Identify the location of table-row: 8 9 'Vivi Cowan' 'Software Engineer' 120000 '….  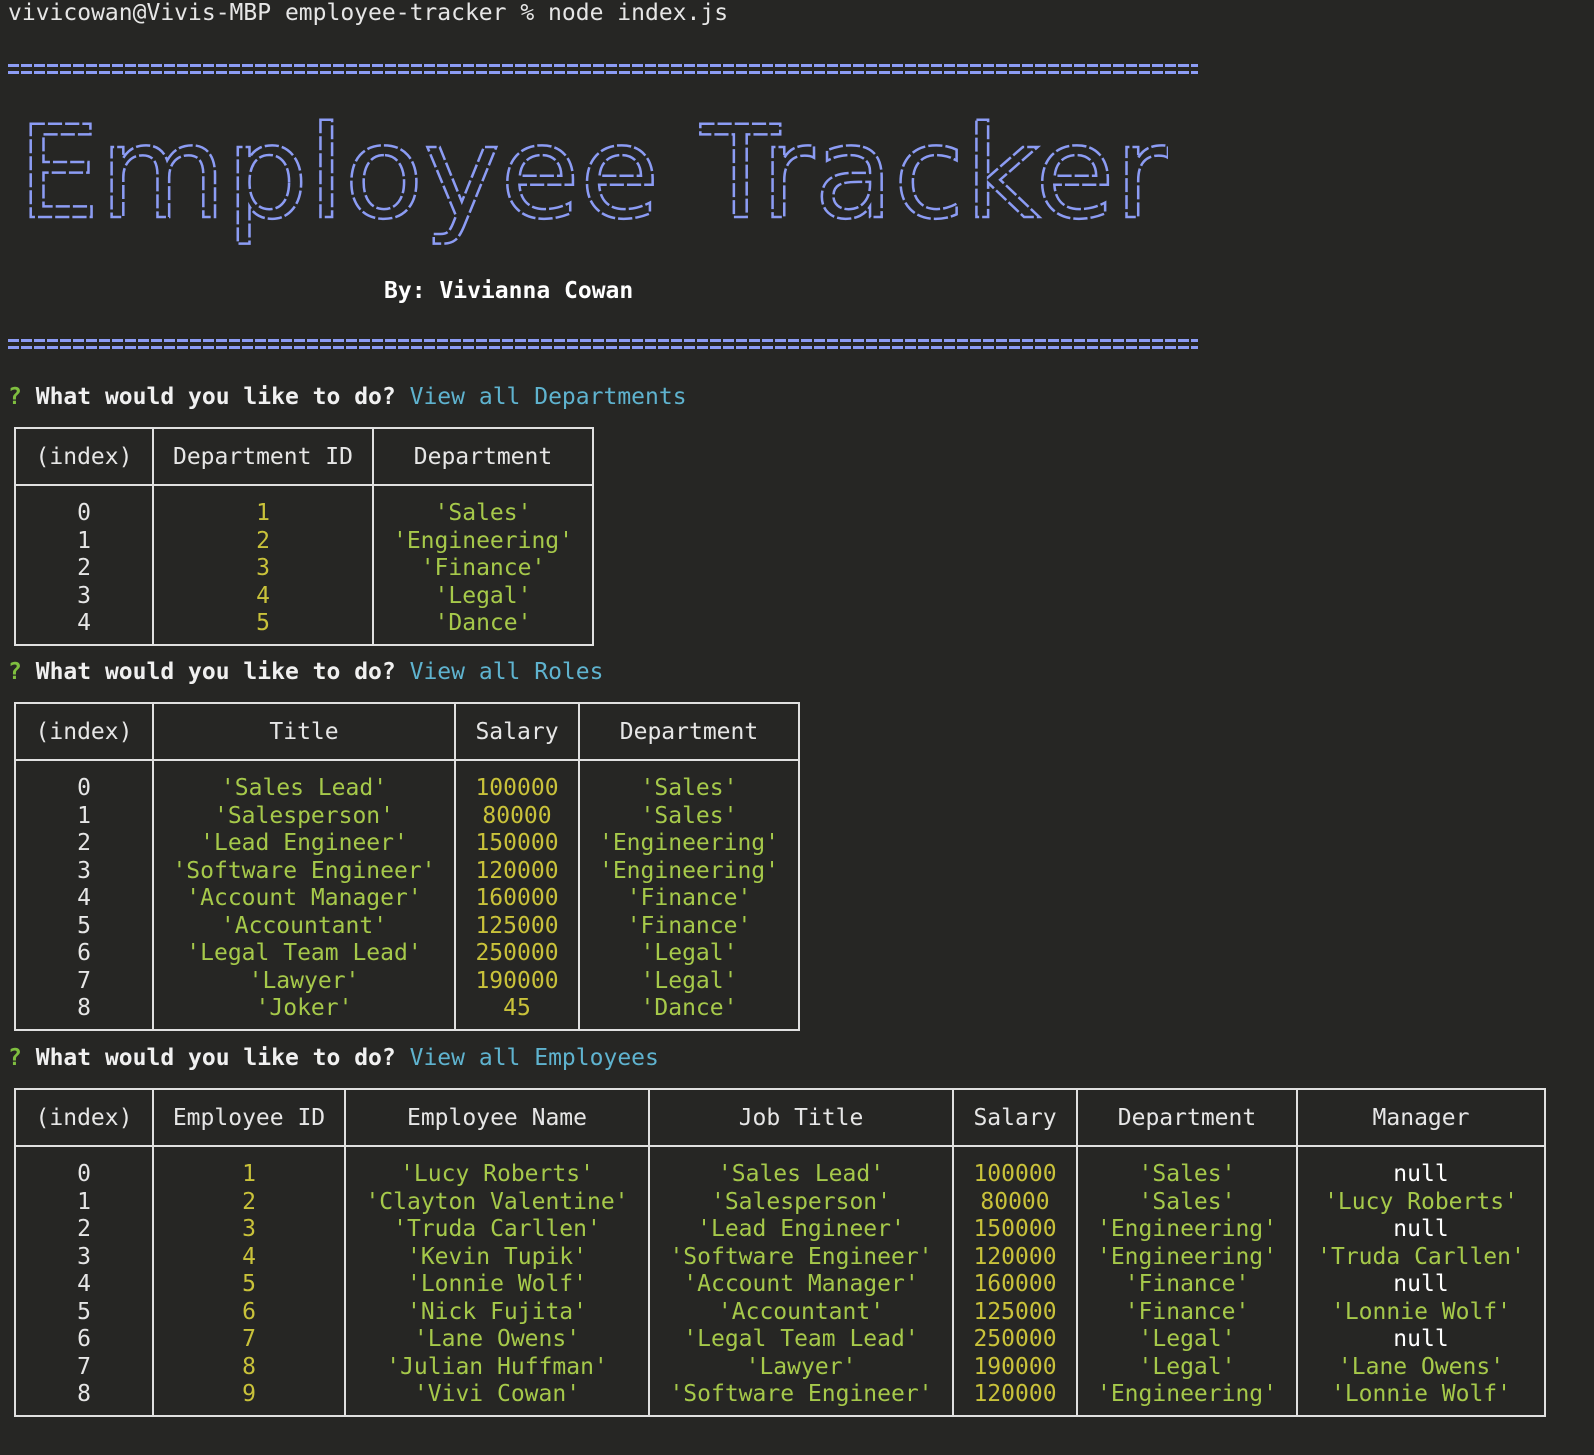
(780, 1398).